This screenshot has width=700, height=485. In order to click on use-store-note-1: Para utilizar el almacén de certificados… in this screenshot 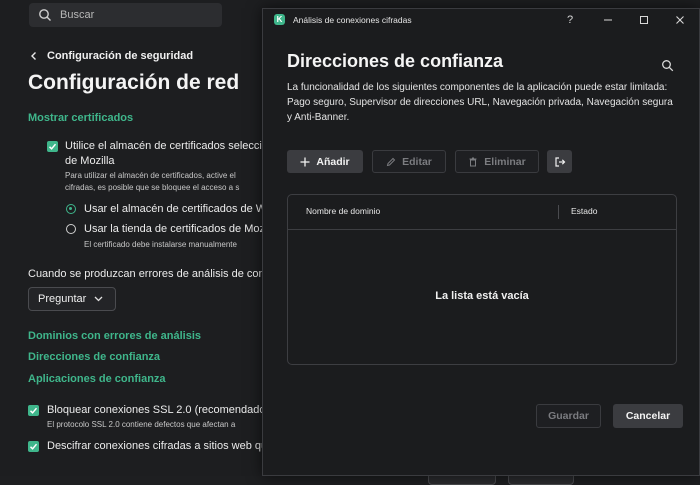, I will do `click(150, 175)`.